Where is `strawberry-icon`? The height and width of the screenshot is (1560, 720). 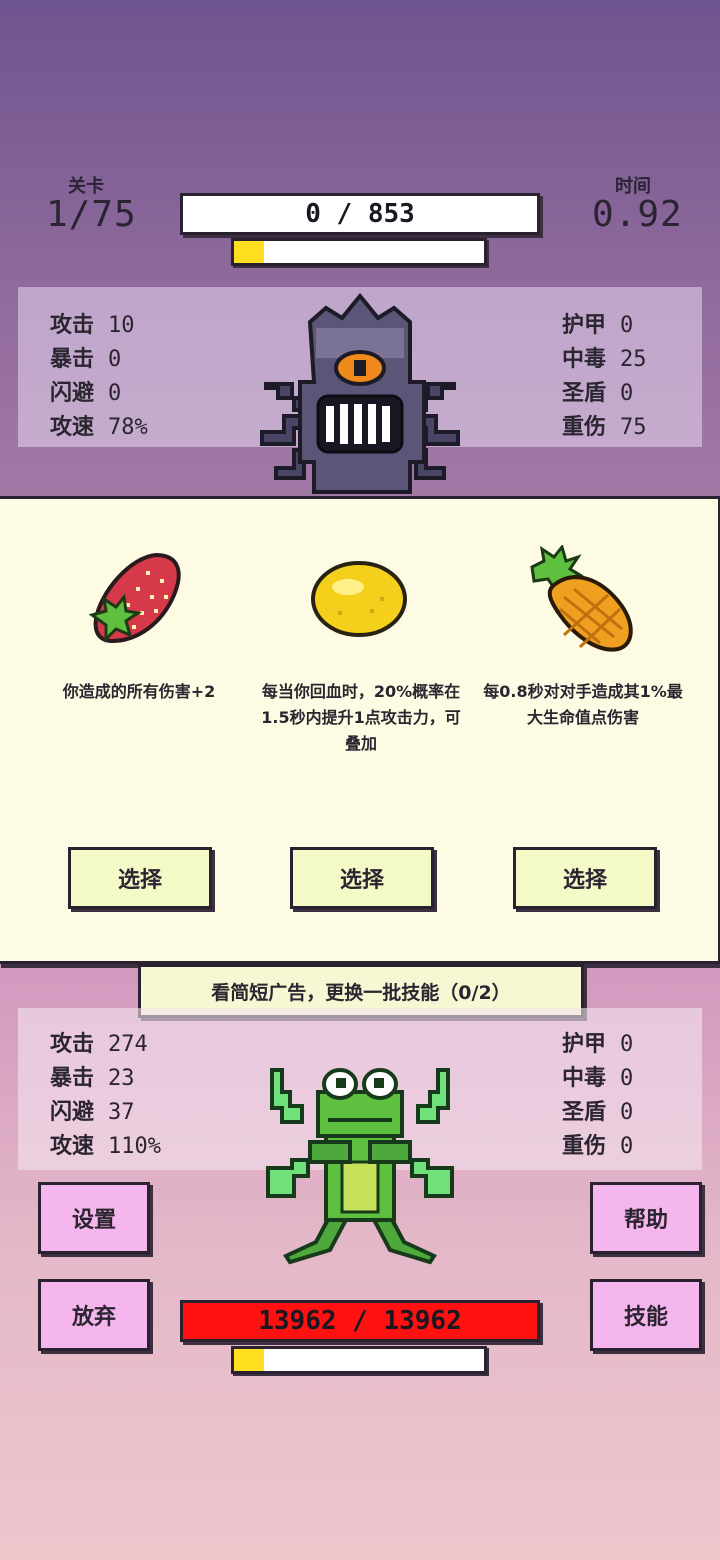
strawberry-icon is located at coordinates (134, 598).